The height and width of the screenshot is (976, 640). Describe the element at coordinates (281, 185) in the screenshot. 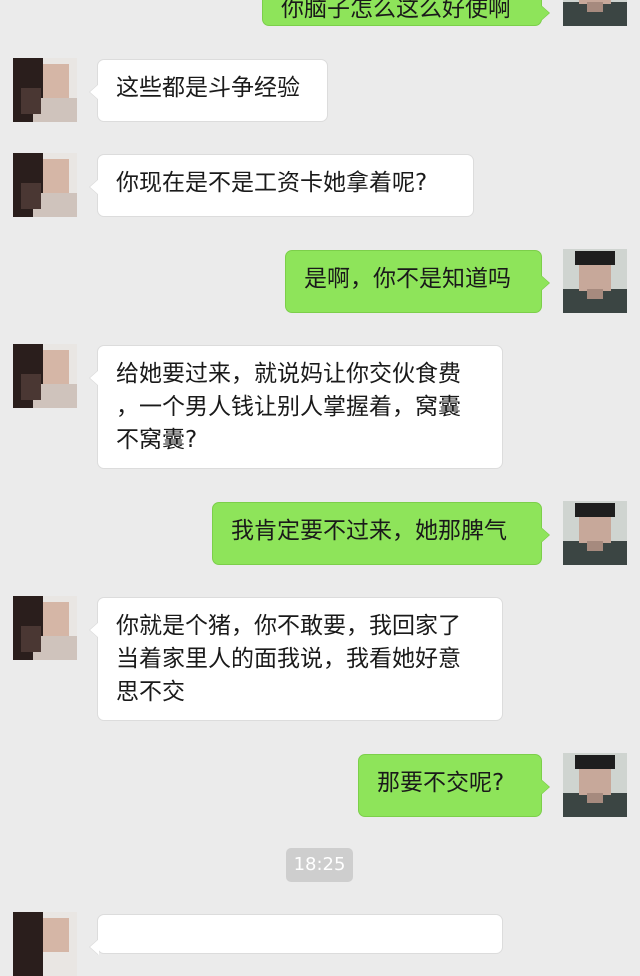

I see `message-bubble-incoming: 你现在是不是工资卡她拿着呢?` at that location.